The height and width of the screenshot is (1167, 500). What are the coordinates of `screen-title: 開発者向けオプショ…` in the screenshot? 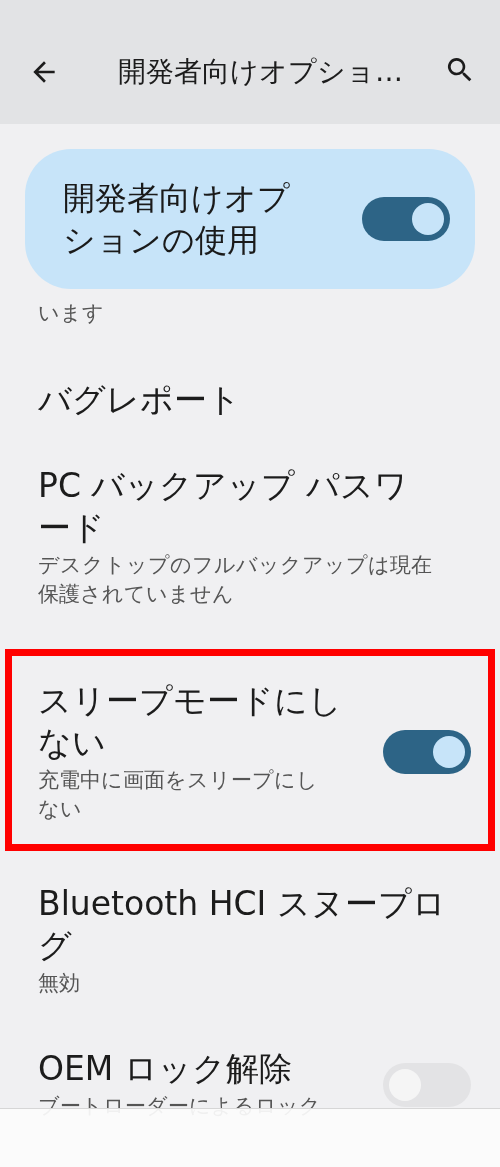 It's located at (261, 72).